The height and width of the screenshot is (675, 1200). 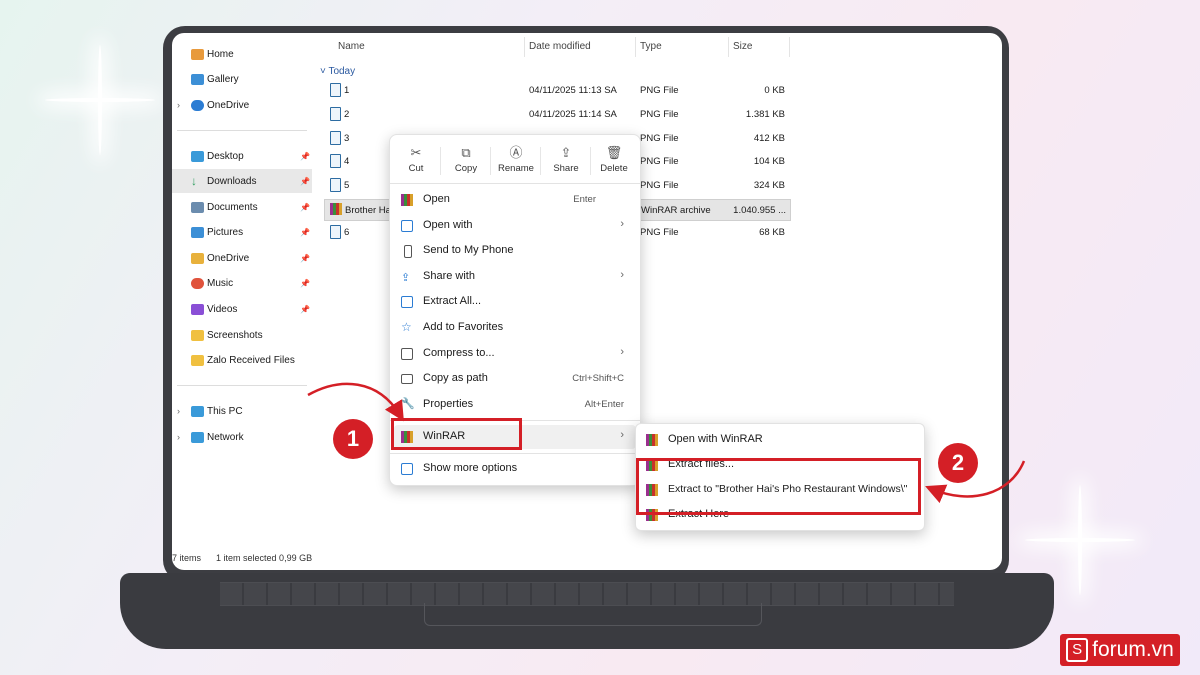 I want to click on winrar-archive-icon, so click(x=336, y=209).